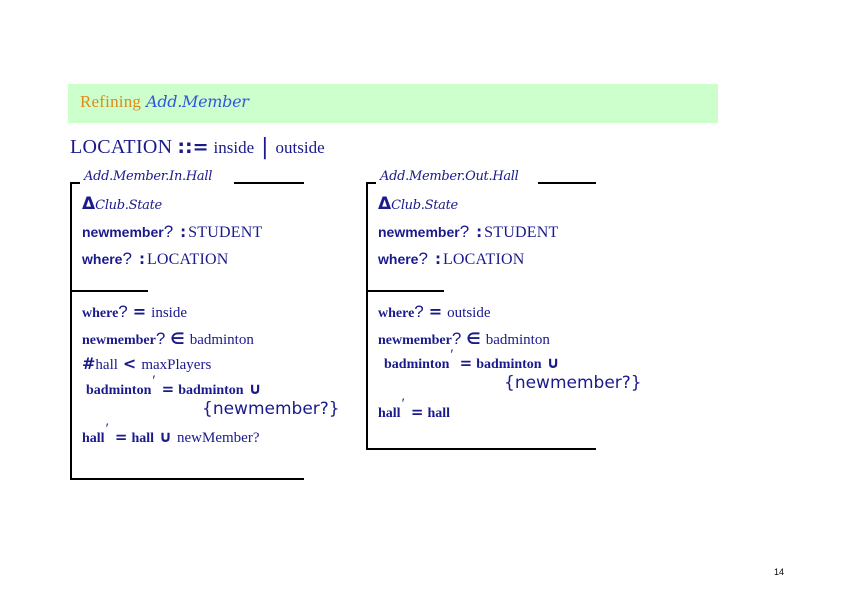 The image size is (842, 595). What do you see at coordinates (176, 365) in the screenshot?
I see `predicate-rhs: maxPlayers` at bounding box center [176, 365].